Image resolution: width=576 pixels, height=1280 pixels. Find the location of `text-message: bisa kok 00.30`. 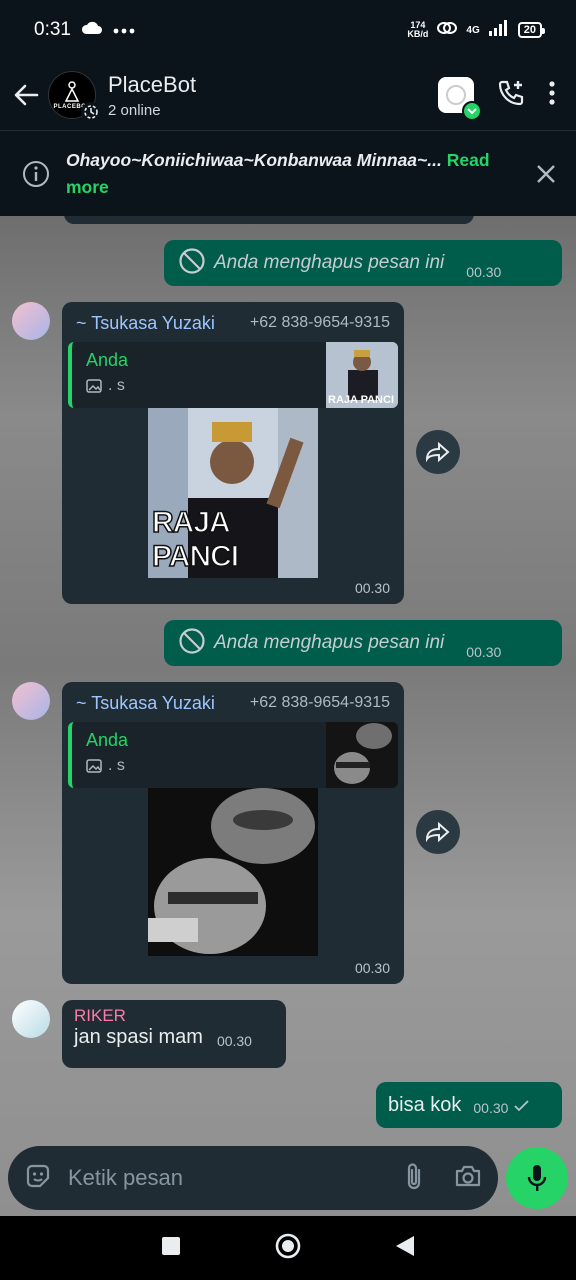

text-message: bisa kok 00.30 is located at coordinates (469, 1105).